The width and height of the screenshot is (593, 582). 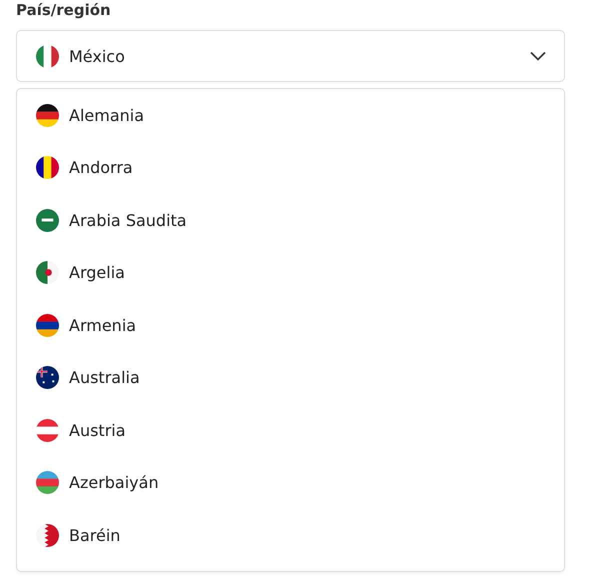 What do you see at coordinates (290, 115) in the screenshot?
I see `country-option: Alemania` at bounding box center [290, 115].